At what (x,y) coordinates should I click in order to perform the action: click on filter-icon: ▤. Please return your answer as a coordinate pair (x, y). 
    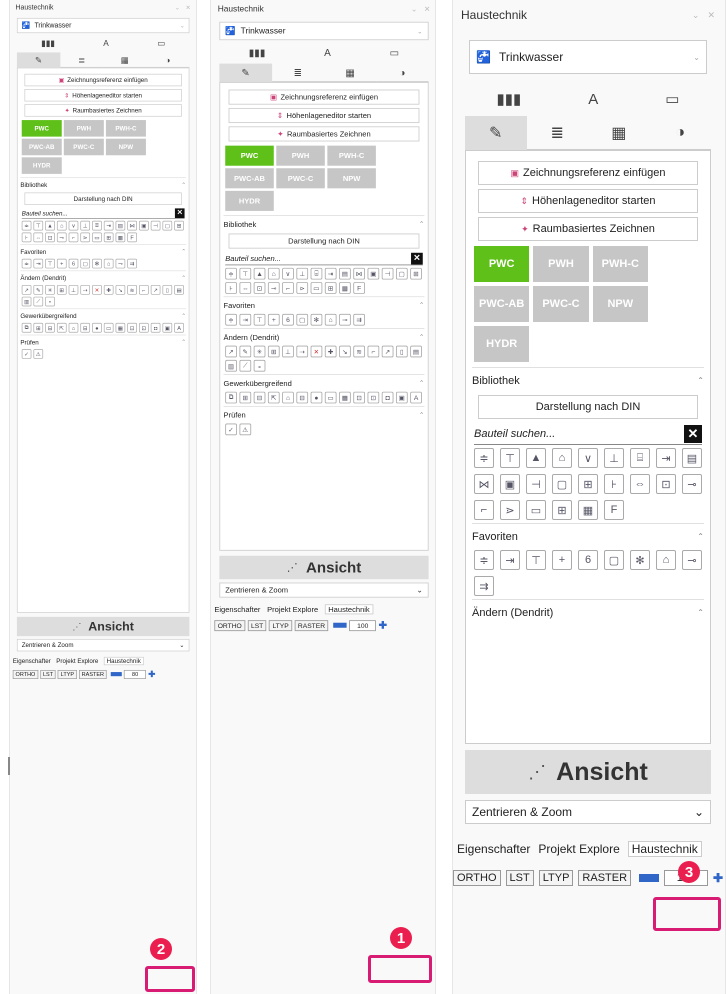
    Looking at the image, I should click on (692, 458).